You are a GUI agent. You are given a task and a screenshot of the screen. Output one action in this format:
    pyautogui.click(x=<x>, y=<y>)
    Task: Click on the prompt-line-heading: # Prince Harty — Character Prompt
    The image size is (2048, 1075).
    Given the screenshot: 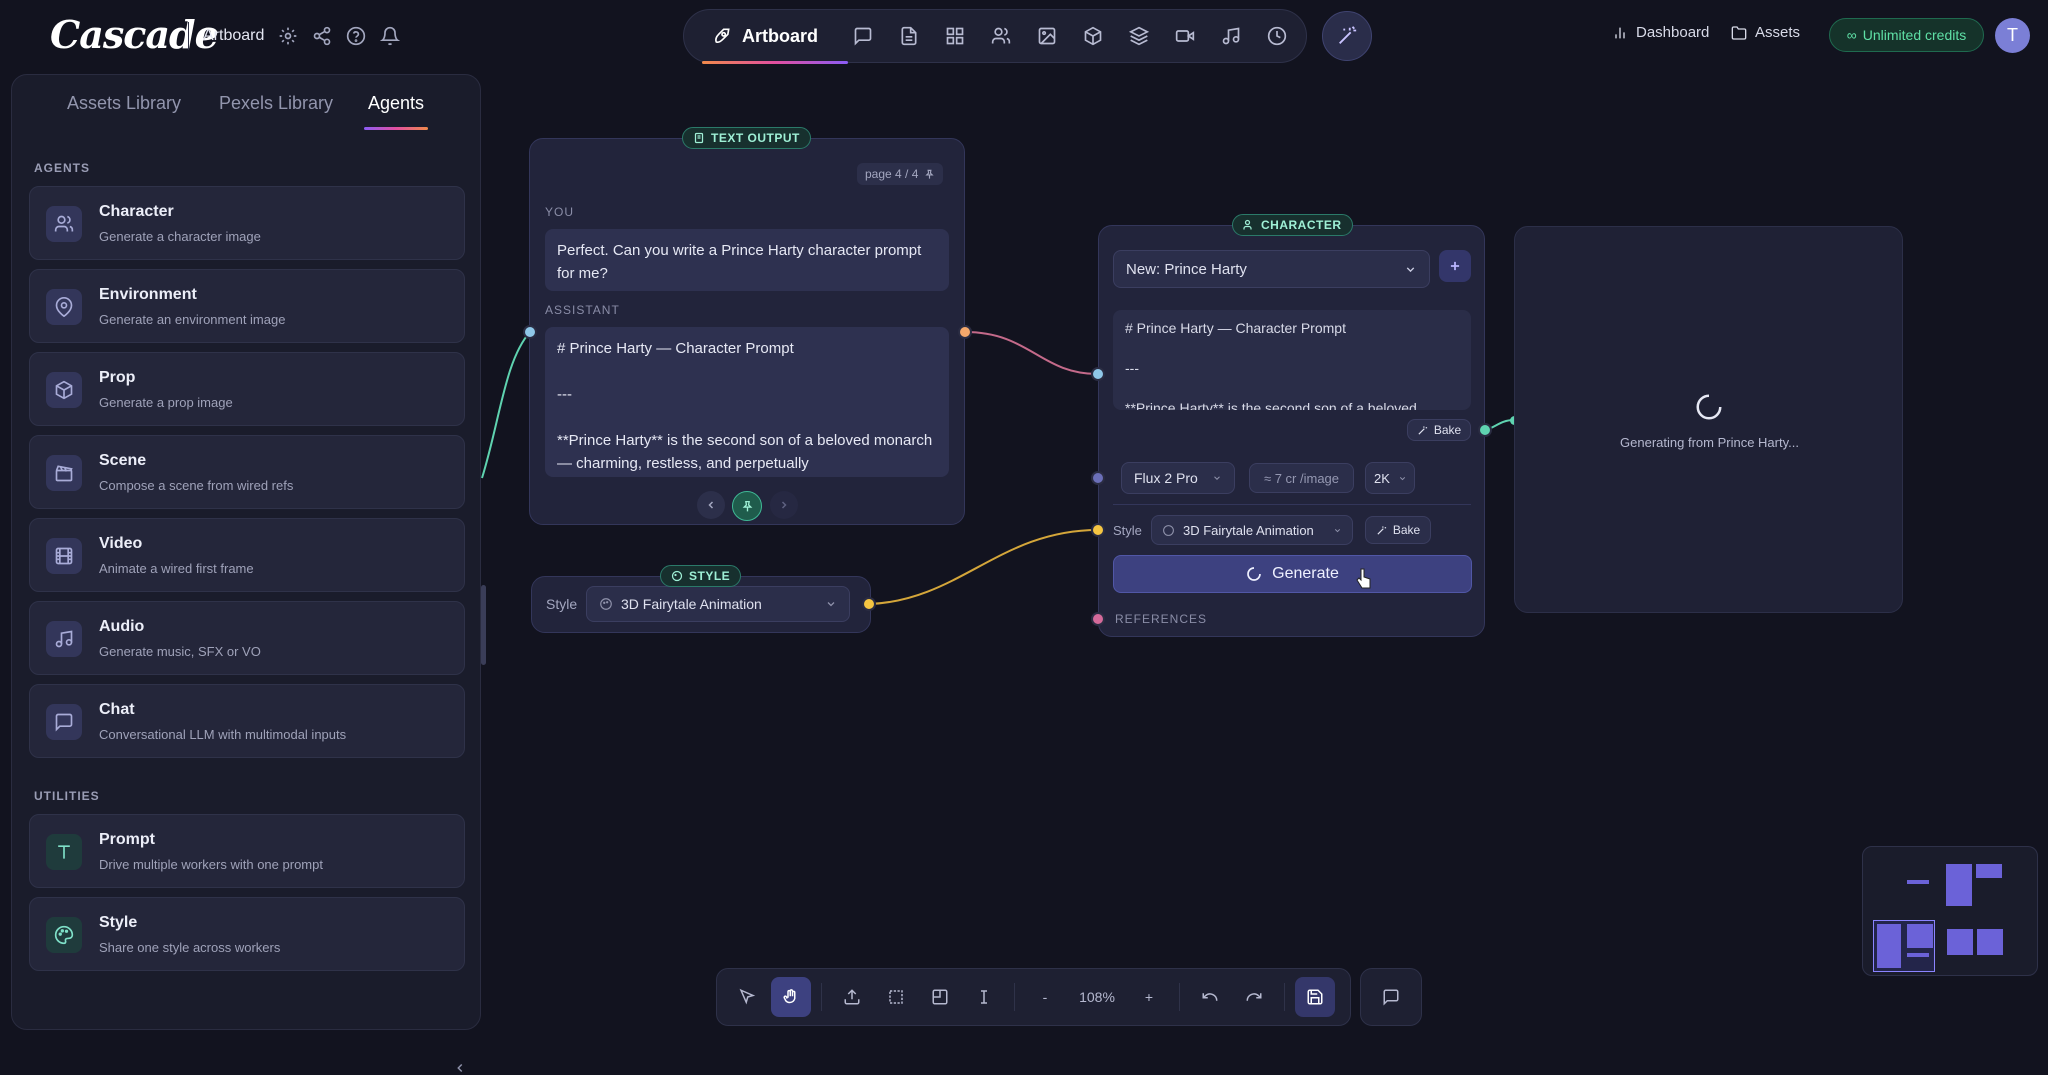 What is the action you would take?
    pyautogui.click(x=1235, y=328)
    